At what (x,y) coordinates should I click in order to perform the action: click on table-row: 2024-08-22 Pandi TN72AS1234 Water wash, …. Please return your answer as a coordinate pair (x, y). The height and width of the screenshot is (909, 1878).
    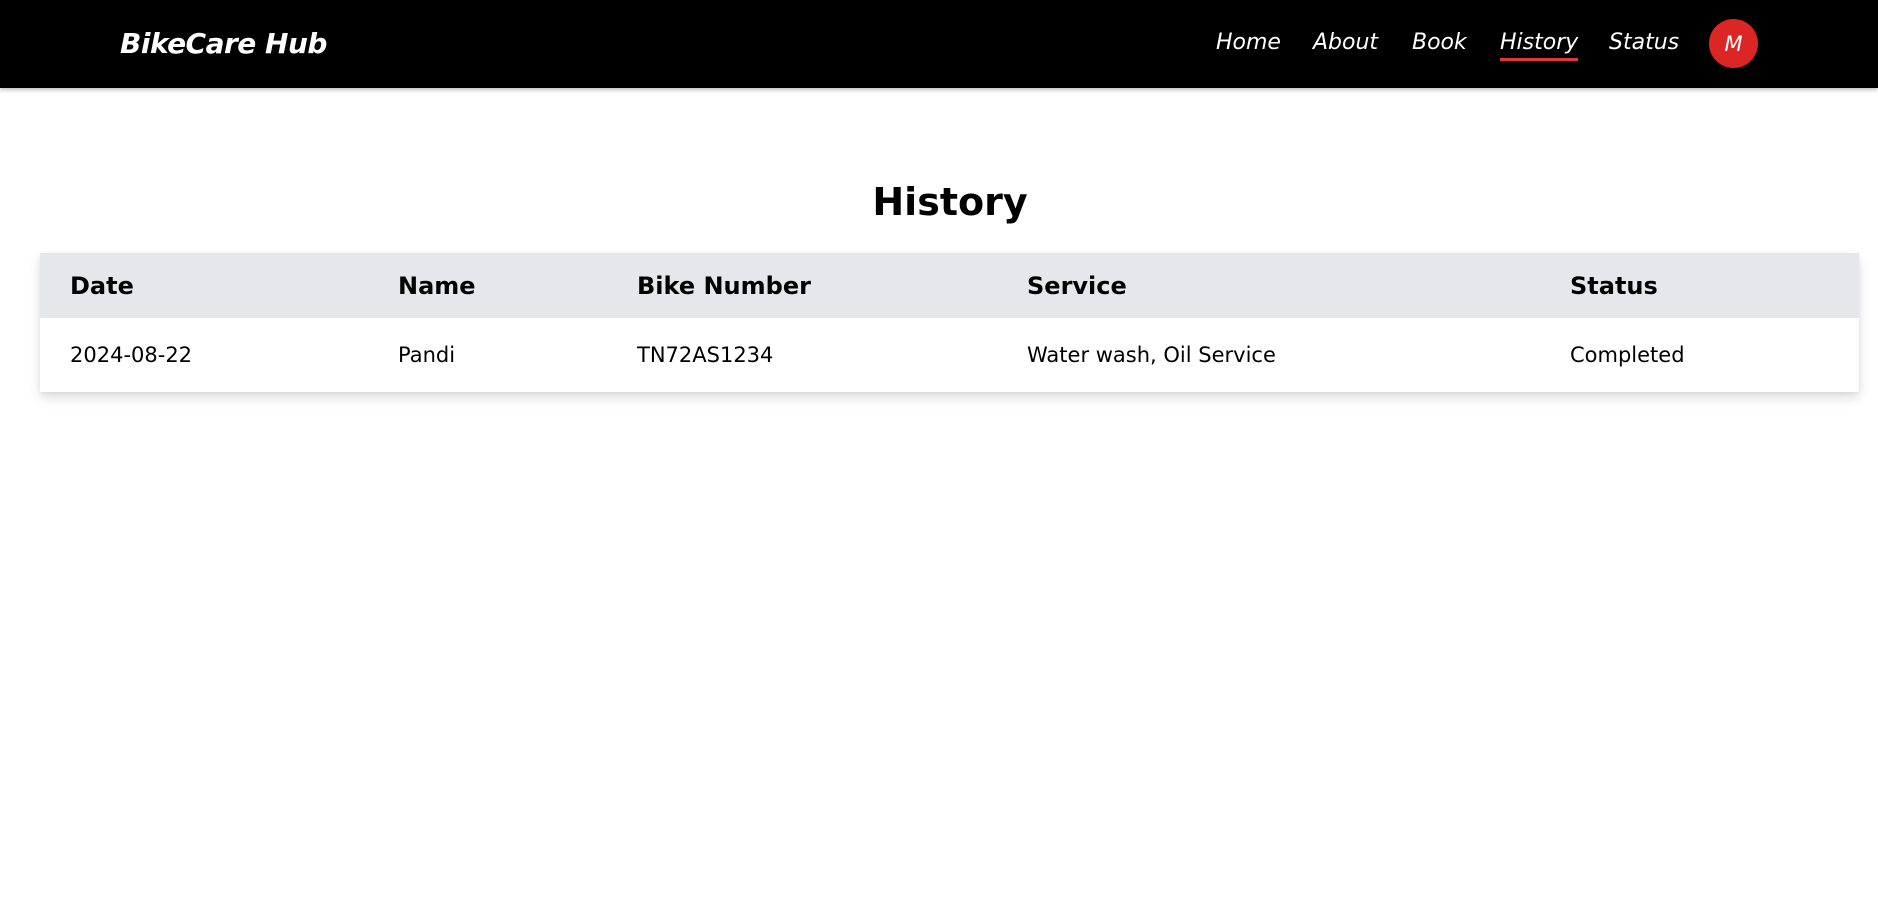
    Looking at the image, I should click on (949, 355).